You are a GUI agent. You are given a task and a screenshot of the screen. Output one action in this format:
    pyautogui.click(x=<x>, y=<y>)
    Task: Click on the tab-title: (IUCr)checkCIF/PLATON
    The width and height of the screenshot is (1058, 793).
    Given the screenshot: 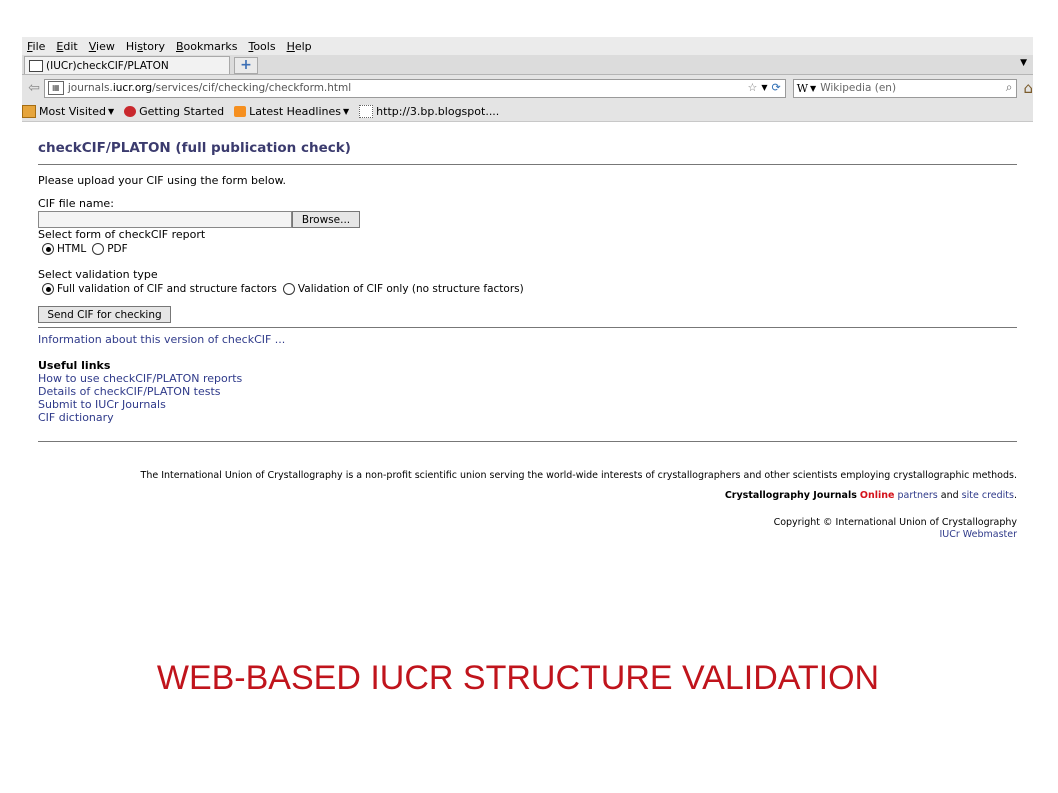 What is the action you would take?
    pyautogui.click(x=107, y=65)
    